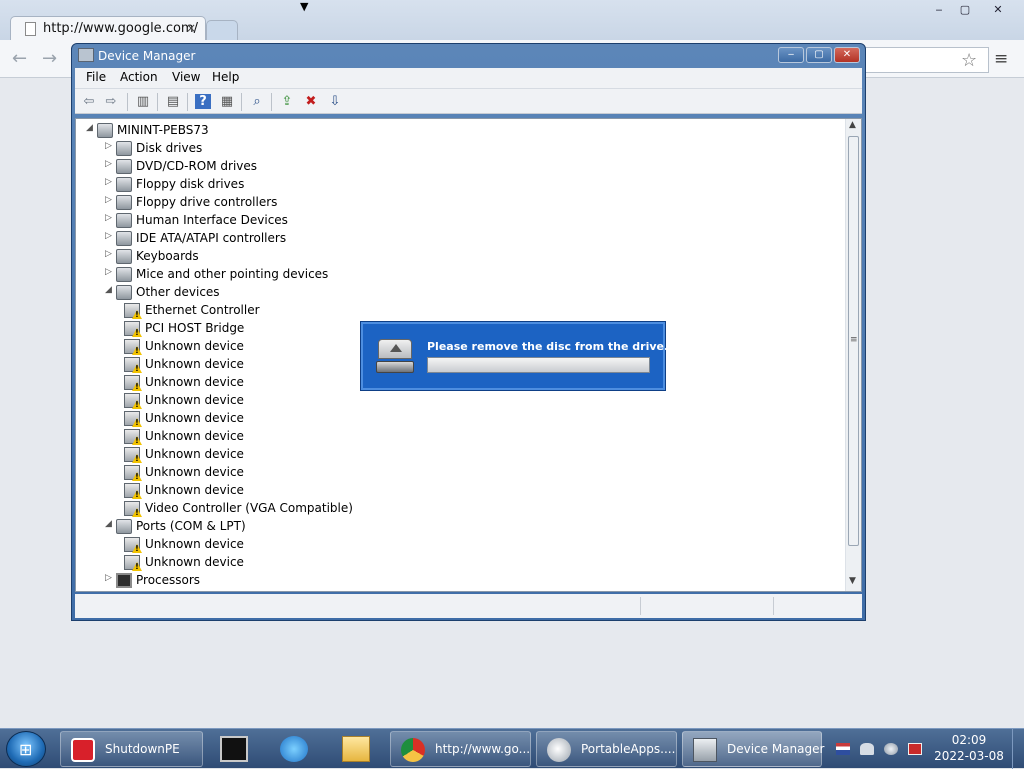 The width and height of the screenshot is (1024, 769). Describe the element at coordinates (89, 101) in the screenshot. I see `back-icon: ⇦` at that location.